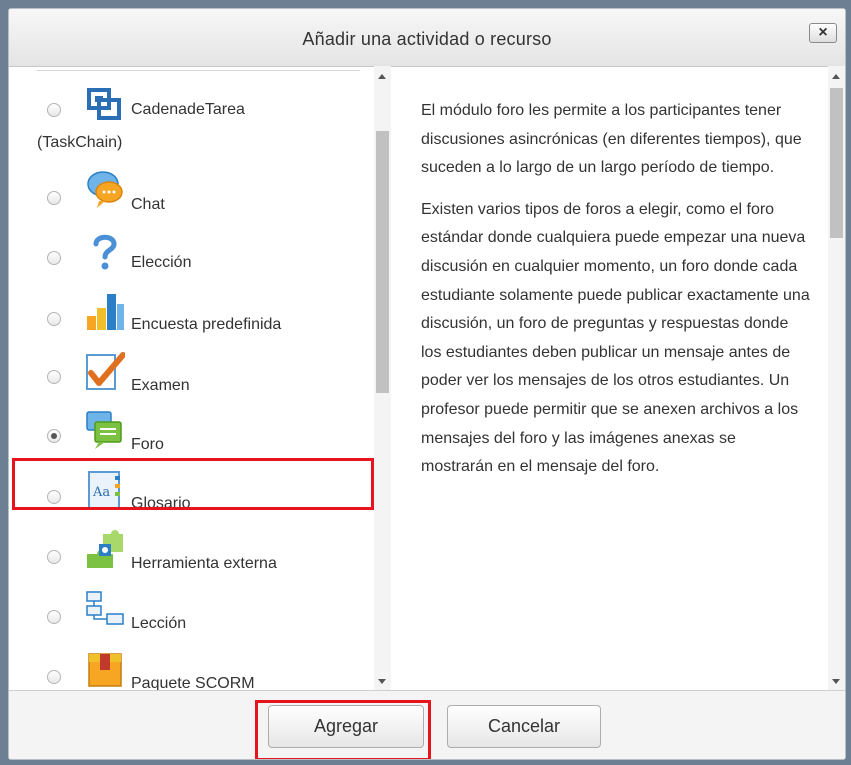 Image resolution: width=851 pixels, height=765 pixels. I want to click on option-paquete-scorm: Paquete SCORM, so click(191, 670).